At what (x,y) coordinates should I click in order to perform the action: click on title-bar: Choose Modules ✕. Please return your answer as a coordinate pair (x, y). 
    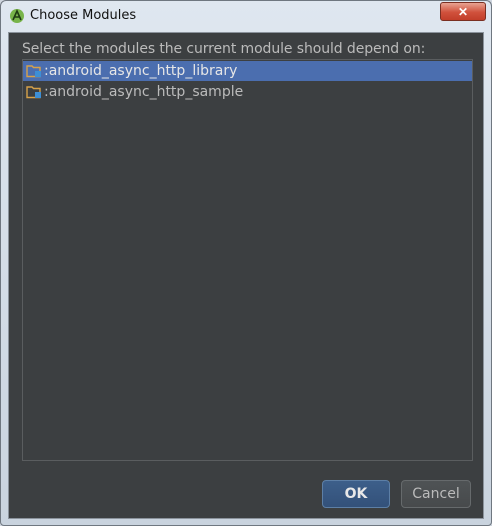
    Looking at the image, I should click on (246, 16).